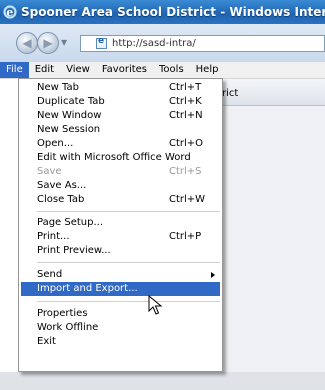 The width and height of the screenshot is (325, 390). What do you see at coordinates (101, 42) in the screenshot?
I see `page-icon` at bounding box center [101, 42].